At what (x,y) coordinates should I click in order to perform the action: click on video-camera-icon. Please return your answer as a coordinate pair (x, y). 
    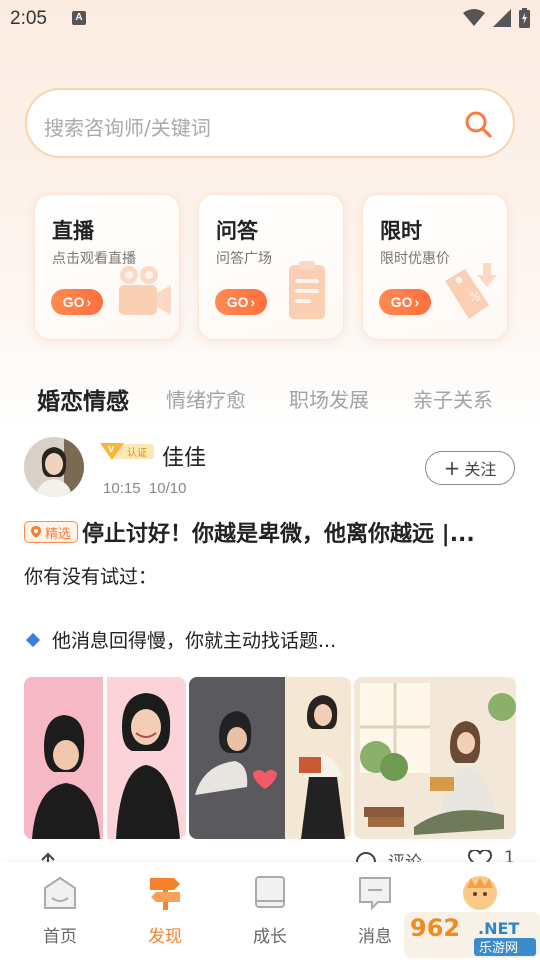
    Looking at the image, I should click on (145, 290).